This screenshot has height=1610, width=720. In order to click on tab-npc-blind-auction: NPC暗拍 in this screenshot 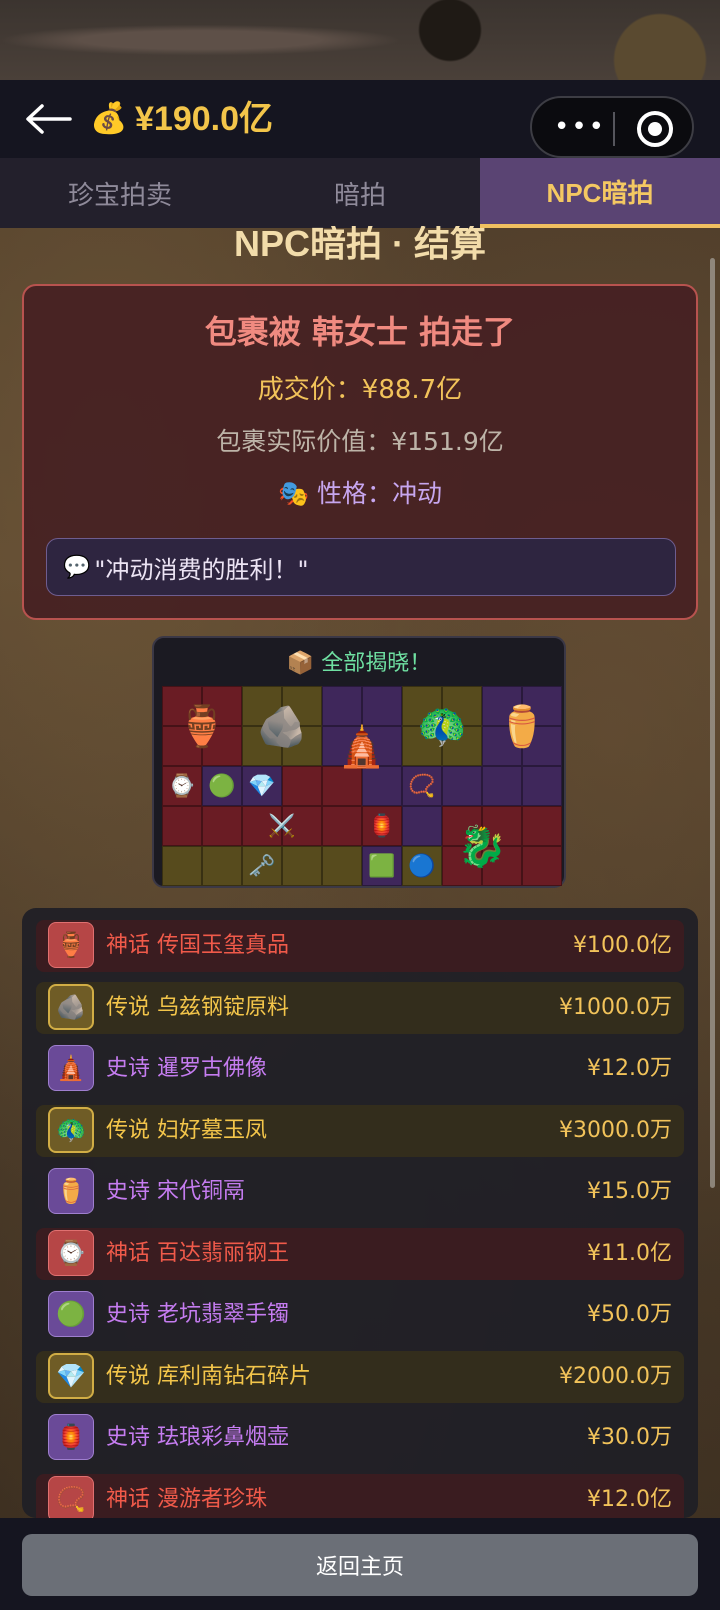, I will do `click(600, 193)`.